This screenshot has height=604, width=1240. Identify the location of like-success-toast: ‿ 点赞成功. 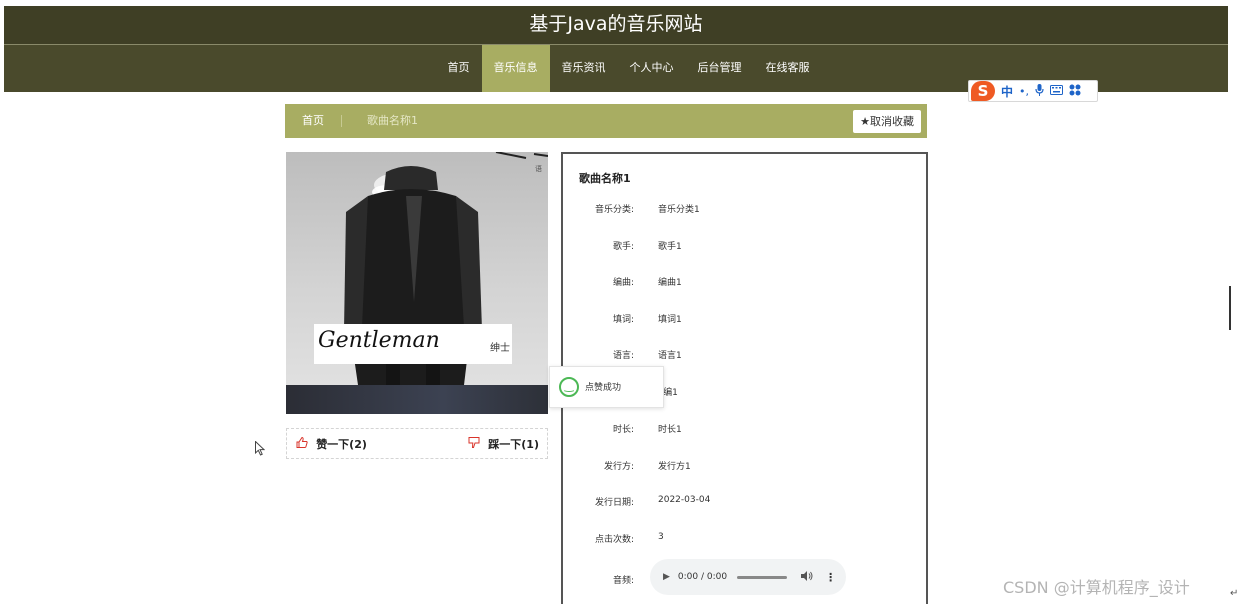
(606, 387).